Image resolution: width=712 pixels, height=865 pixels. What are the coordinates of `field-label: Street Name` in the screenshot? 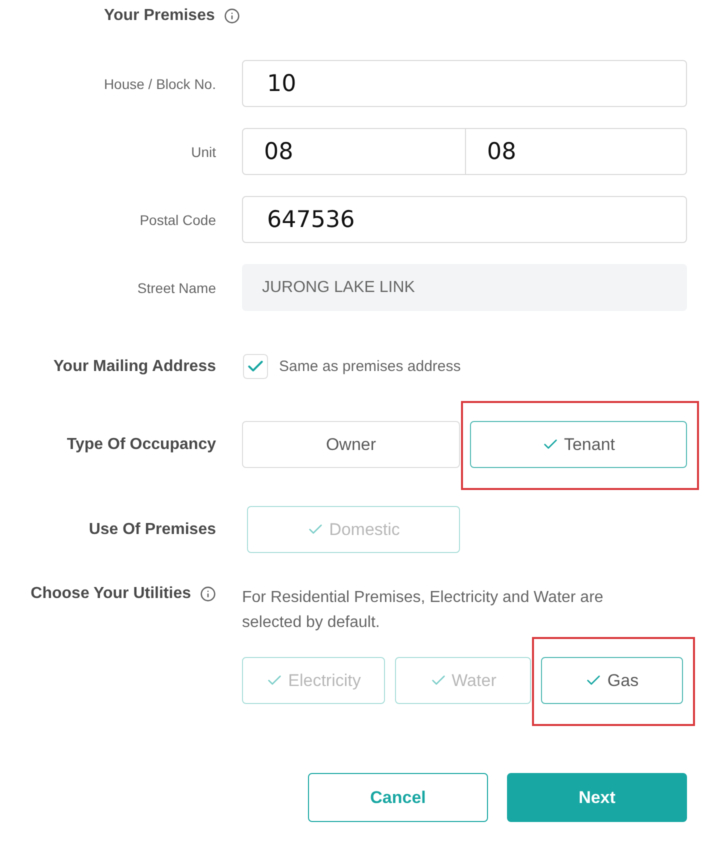 It's located at (176, 288).